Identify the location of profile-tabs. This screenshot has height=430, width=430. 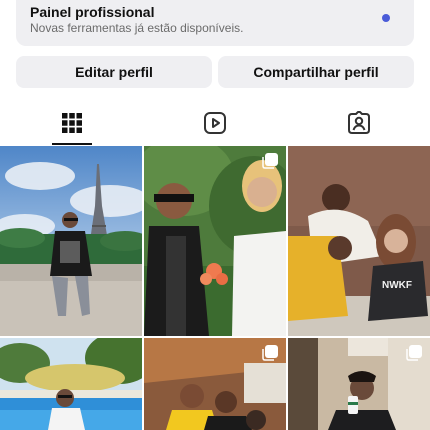
(215, 122).